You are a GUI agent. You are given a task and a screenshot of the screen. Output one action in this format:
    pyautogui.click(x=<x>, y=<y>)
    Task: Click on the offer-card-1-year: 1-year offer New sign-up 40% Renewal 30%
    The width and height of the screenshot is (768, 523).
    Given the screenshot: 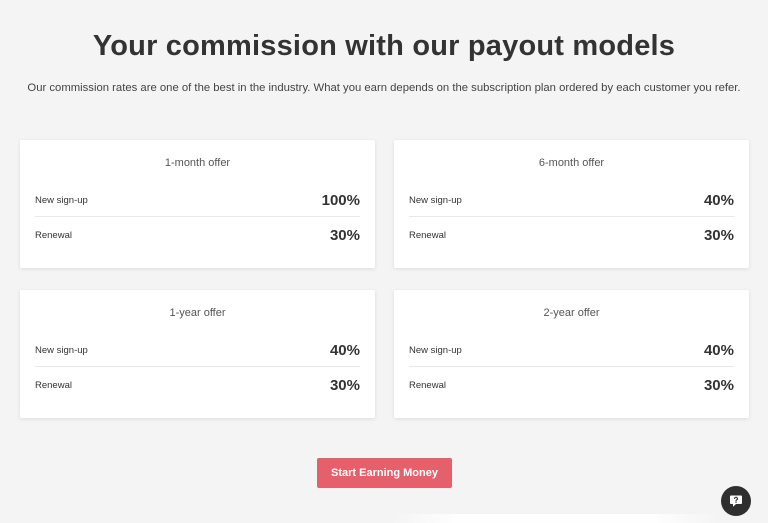 What is the action you would take?
    pyautogui.click(x=197, y=354)
    